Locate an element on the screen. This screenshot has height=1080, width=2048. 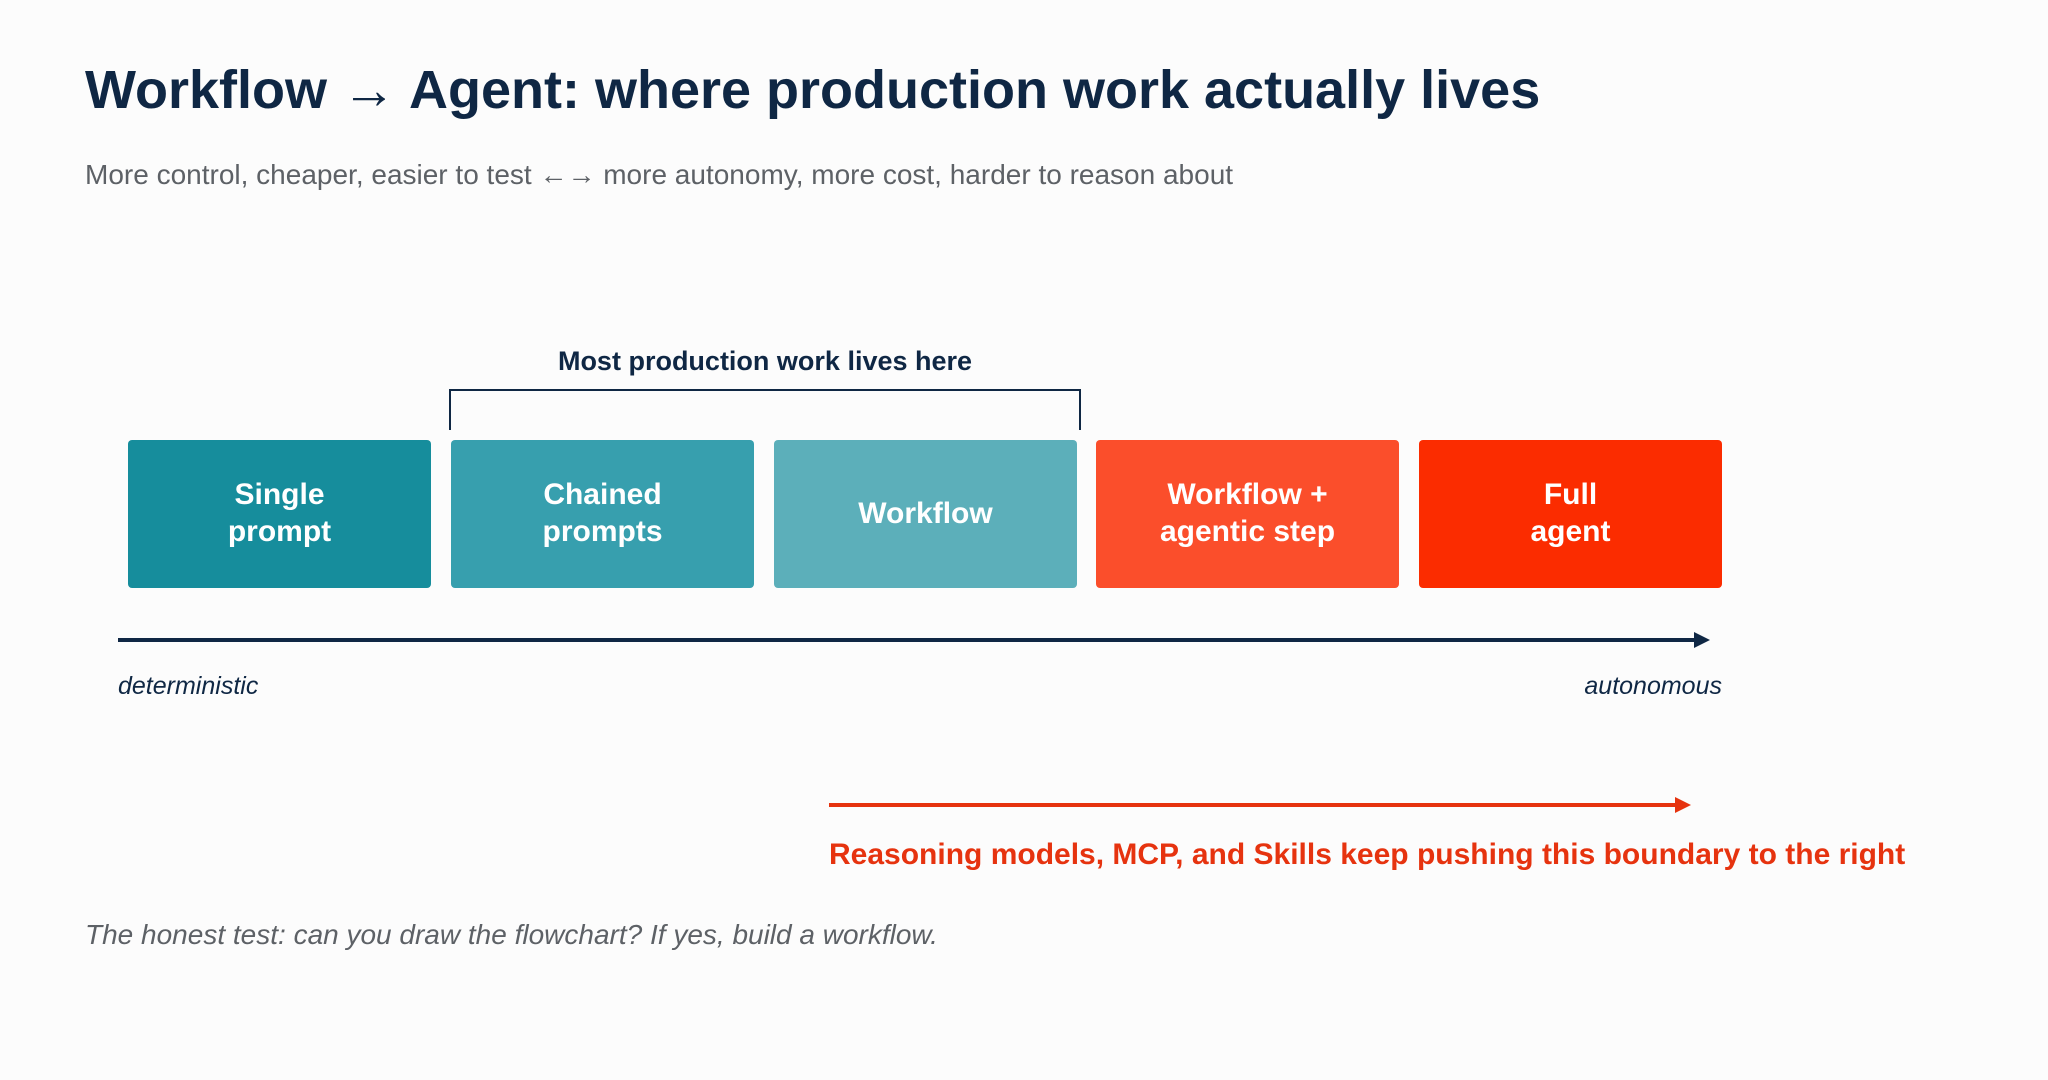
production-bracket is located at coordinates (765, 409).